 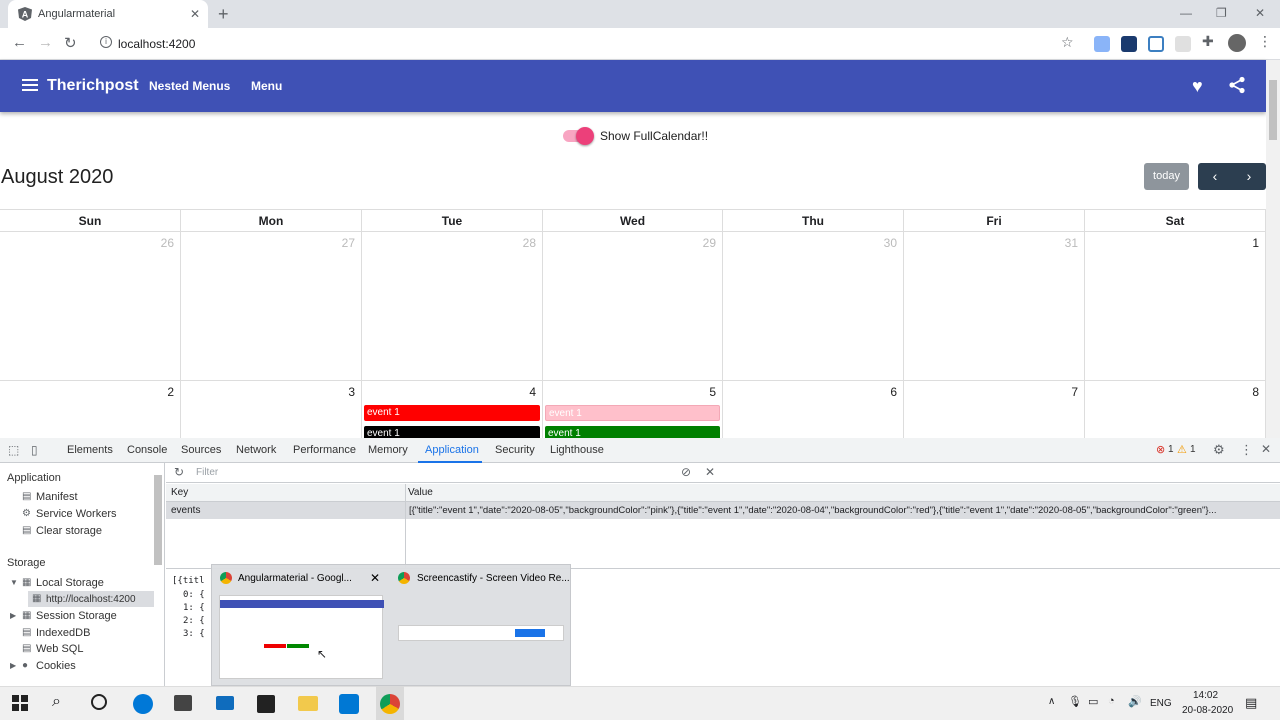 What do you see at coordinates (223, 14) in the screenshot?
I see `new-tab-icon: +` at bounding box center [223, 14].